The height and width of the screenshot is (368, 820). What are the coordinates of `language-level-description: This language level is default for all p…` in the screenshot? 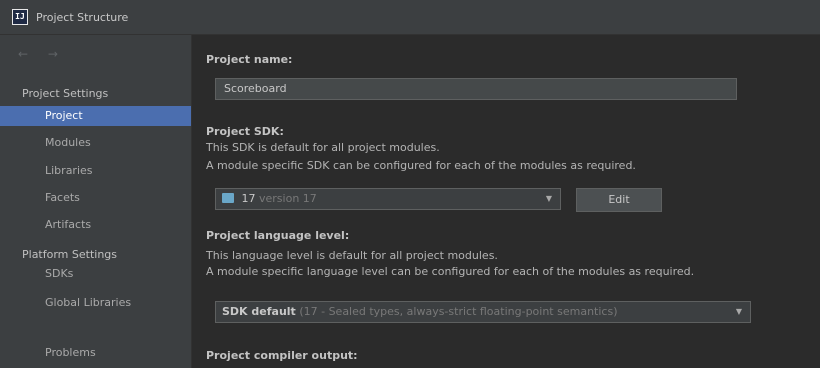 It's located at (352, 255).